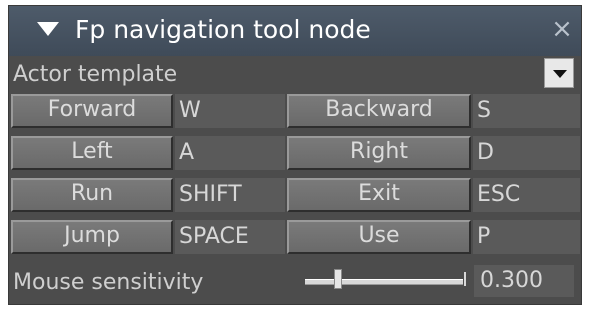  I want to click on close-icon: ×, so click(562, 29).